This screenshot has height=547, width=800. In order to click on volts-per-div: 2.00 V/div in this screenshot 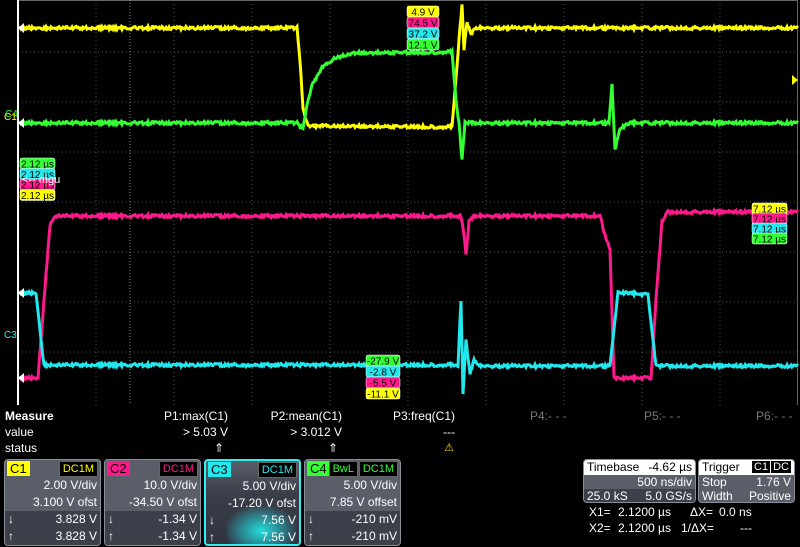, I will do `click(70, 485)`.